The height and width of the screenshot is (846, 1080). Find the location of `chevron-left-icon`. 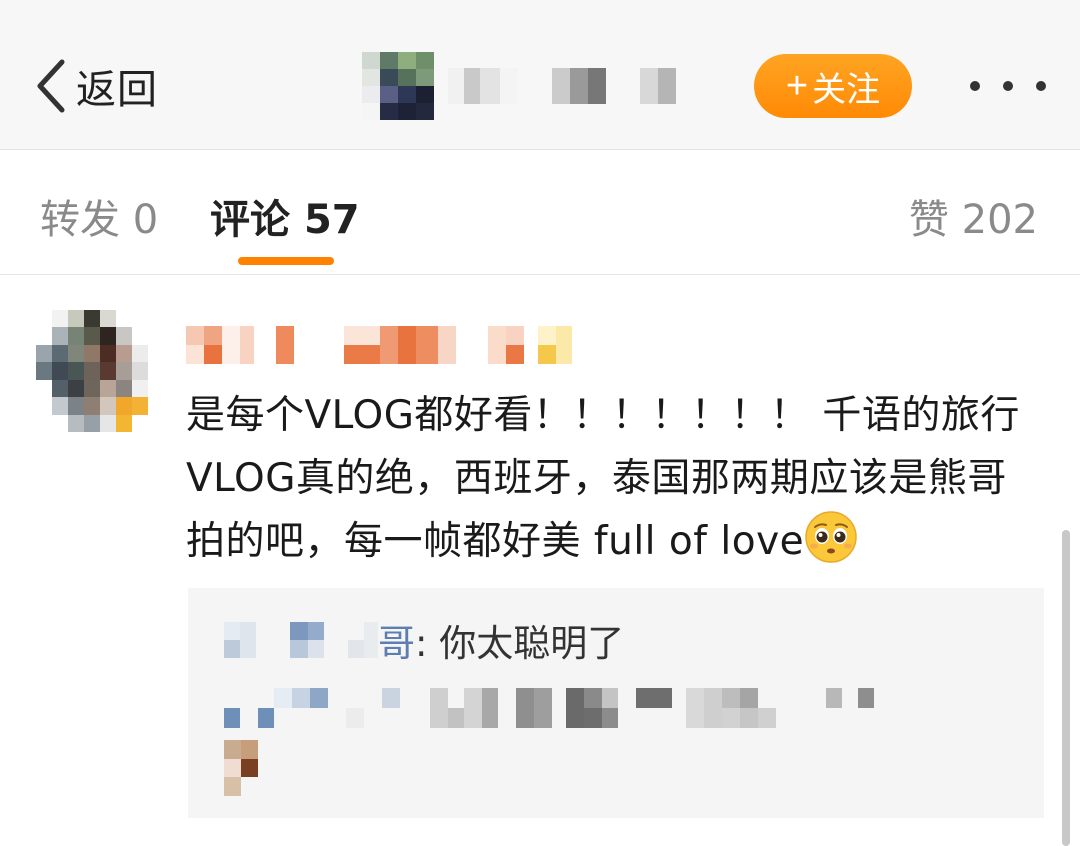

chevron-left-icon is located at coordinates (51, 86).